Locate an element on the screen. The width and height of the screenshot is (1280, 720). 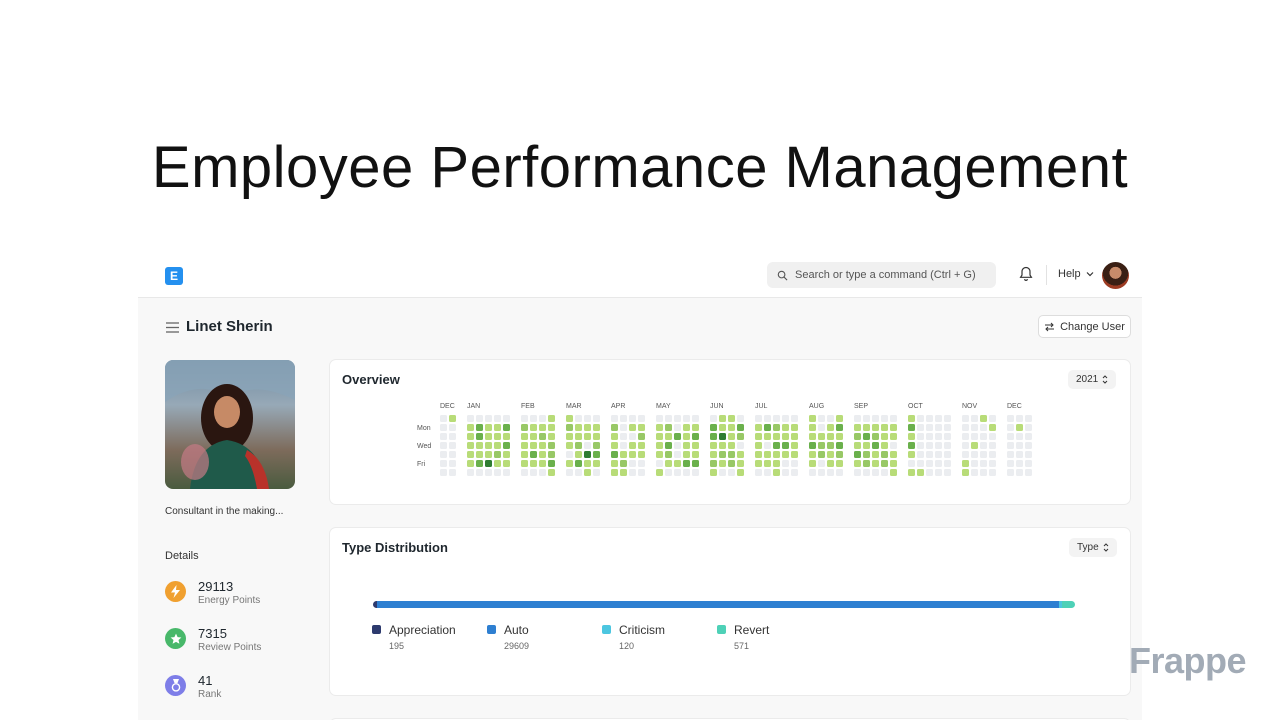
month-label: JAN is located at coordinates (473, 406).